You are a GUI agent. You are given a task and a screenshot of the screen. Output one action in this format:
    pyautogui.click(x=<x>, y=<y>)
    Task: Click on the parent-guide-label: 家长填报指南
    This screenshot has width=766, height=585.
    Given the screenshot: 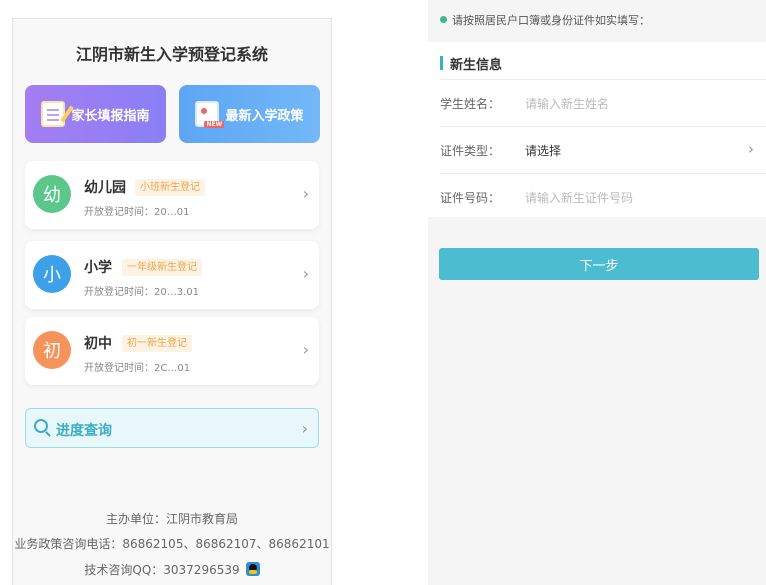 What is the action you would take?
    pyautogui.click(x=110, y=116)
    